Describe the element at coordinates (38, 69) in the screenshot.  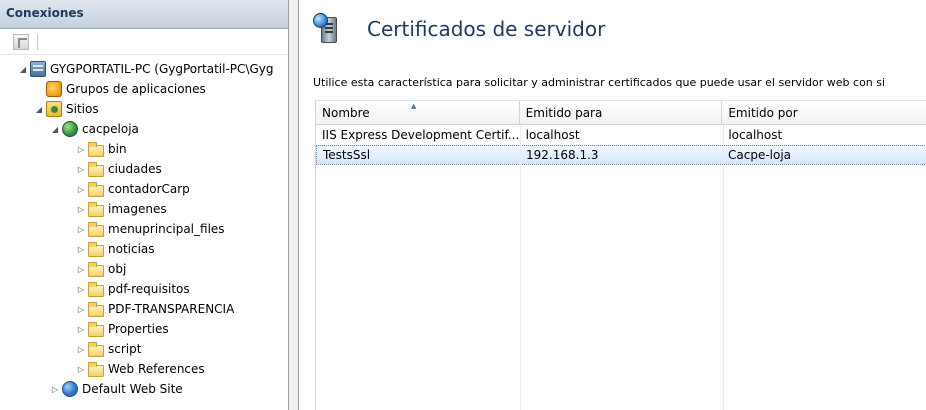
I see `server-icon` at that location.